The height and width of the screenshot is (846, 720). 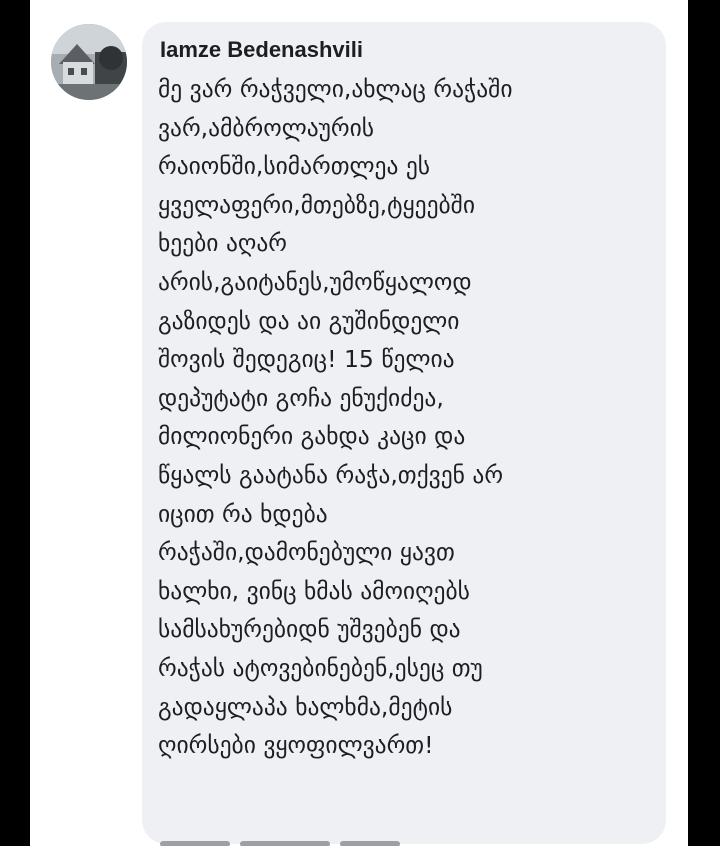 I want to click on comment-text-line: შოვის შედეგიც! 15 წელია, so click(x=306, y=359).